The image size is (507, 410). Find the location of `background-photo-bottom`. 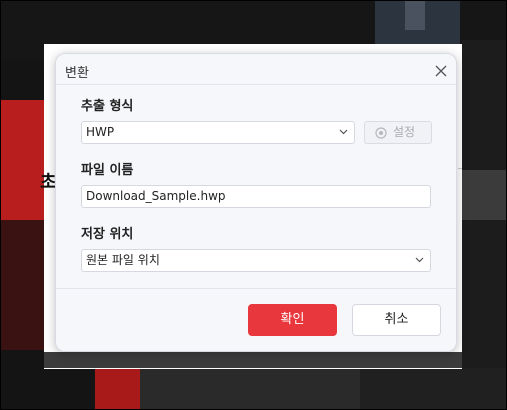

background-photo-bottom is located at coordinates (250, 389).